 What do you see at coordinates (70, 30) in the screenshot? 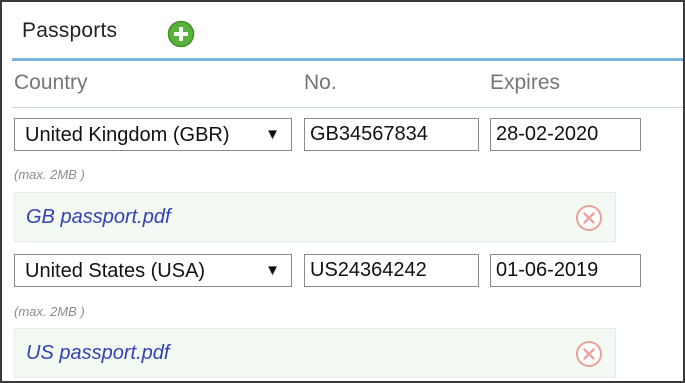
I see `panel-title: Passports` at bounding box center [70, 30].